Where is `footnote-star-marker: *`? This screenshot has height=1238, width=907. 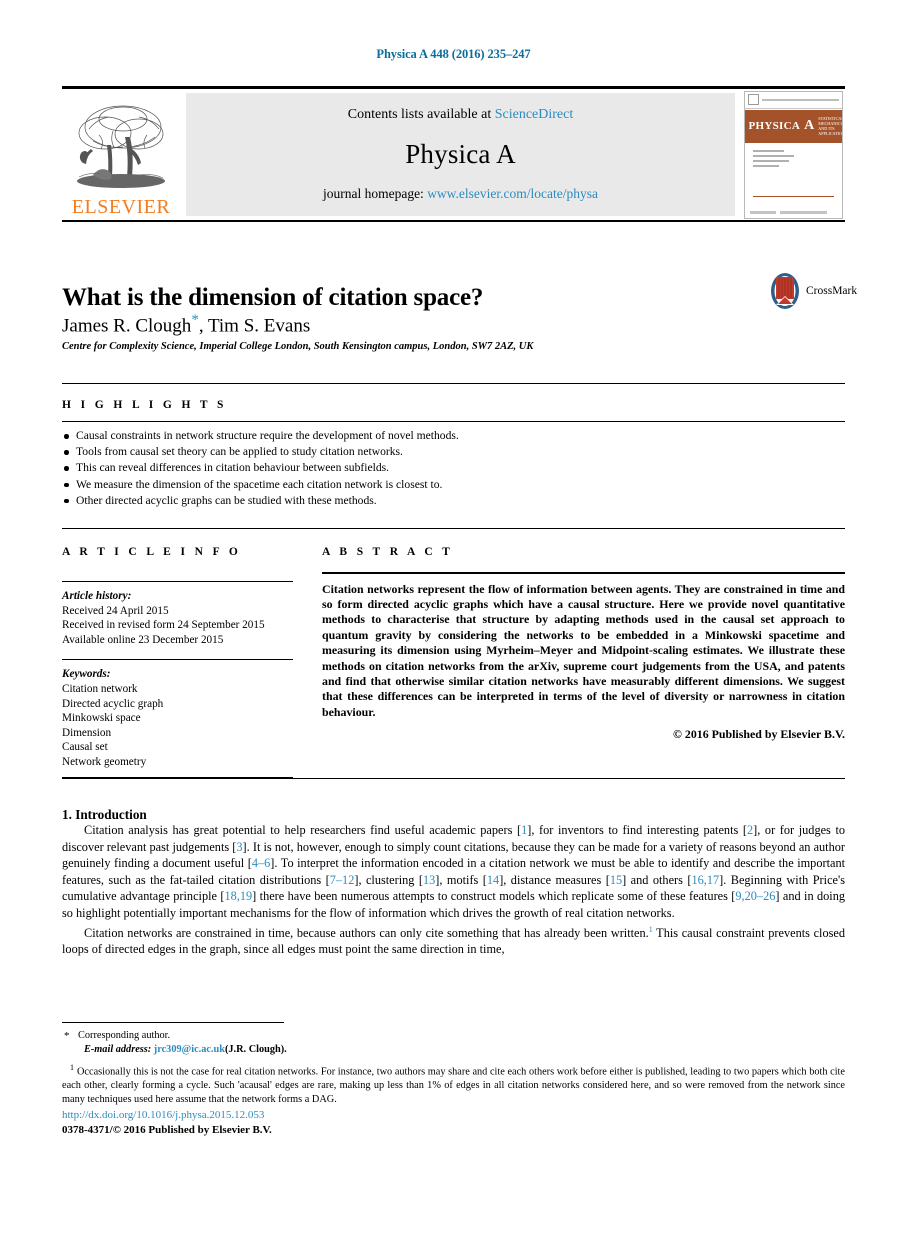 footnote-star-marker: * is located at coordinates (67, 1036).